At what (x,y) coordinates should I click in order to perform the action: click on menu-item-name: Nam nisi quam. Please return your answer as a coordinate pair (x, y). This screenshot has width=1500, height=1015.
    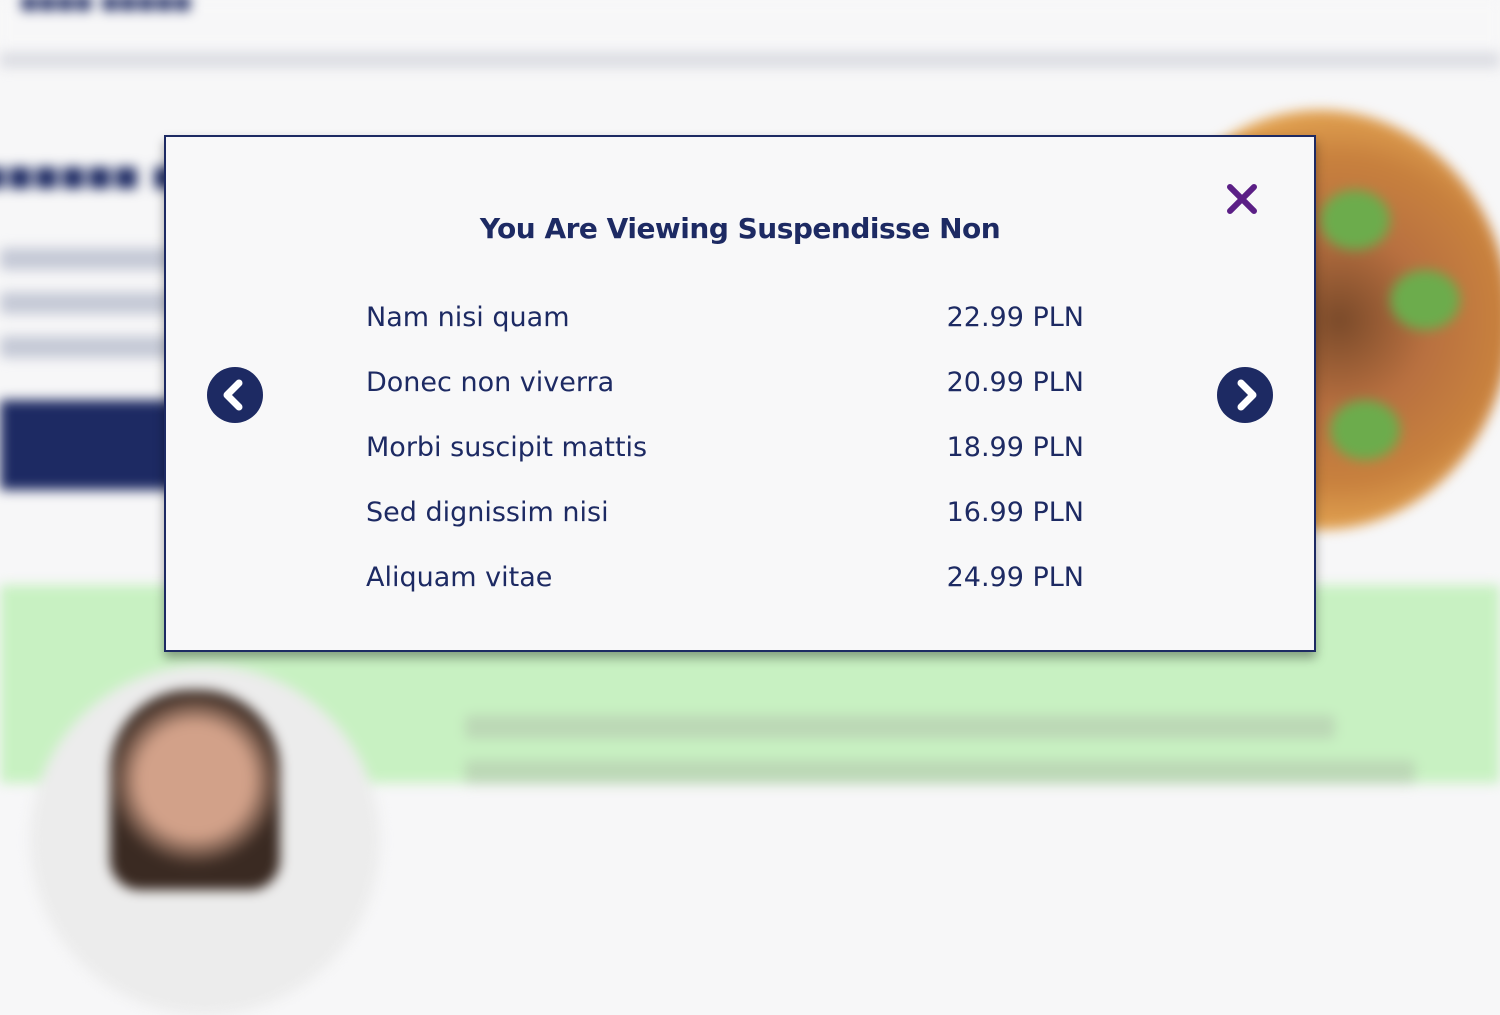
    Looking at the image, I should click on (468, 317).